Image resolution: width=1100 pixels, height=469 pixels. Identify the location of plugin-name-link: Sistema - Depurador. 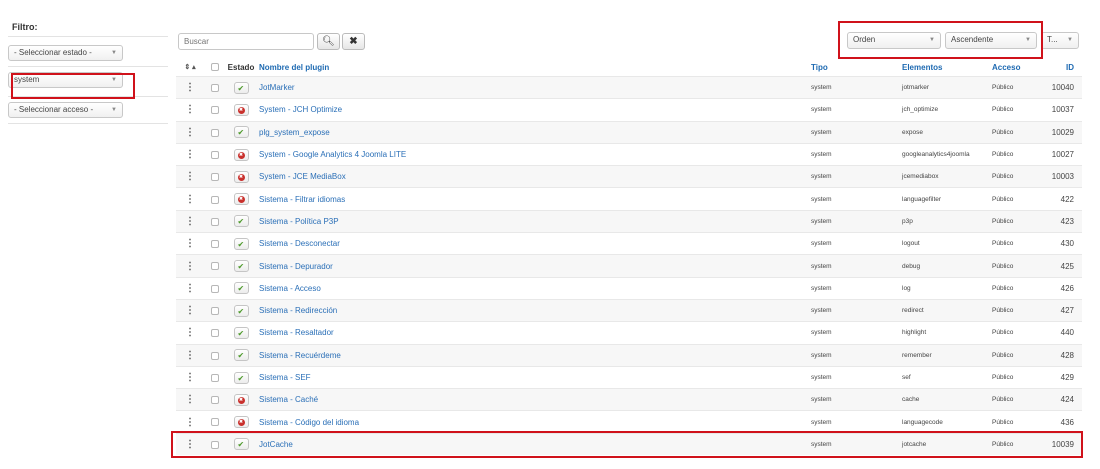
(533, 266).